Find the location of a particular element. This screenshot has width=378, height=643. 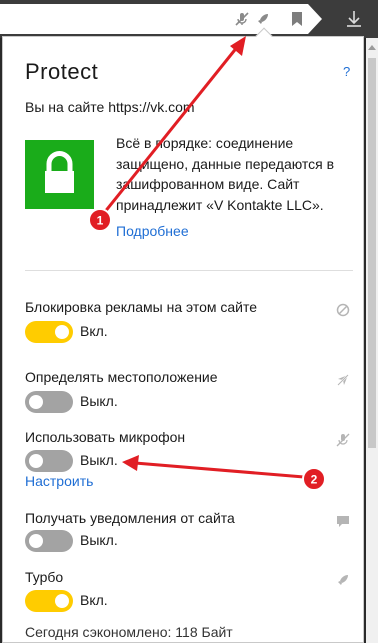

microphone-state: Выкл. is located at coordinates (99, 460).